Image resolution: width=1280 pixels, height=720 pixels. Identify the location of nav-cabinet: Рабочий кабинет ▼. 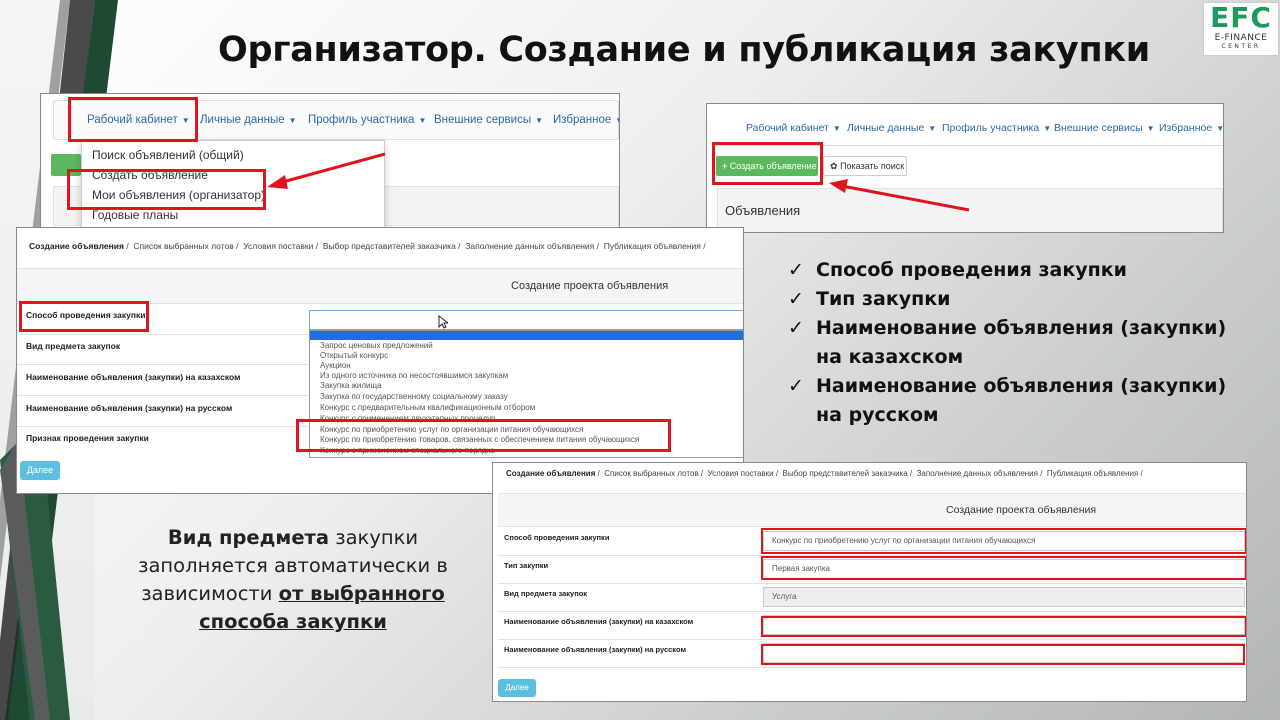
(793, 128).